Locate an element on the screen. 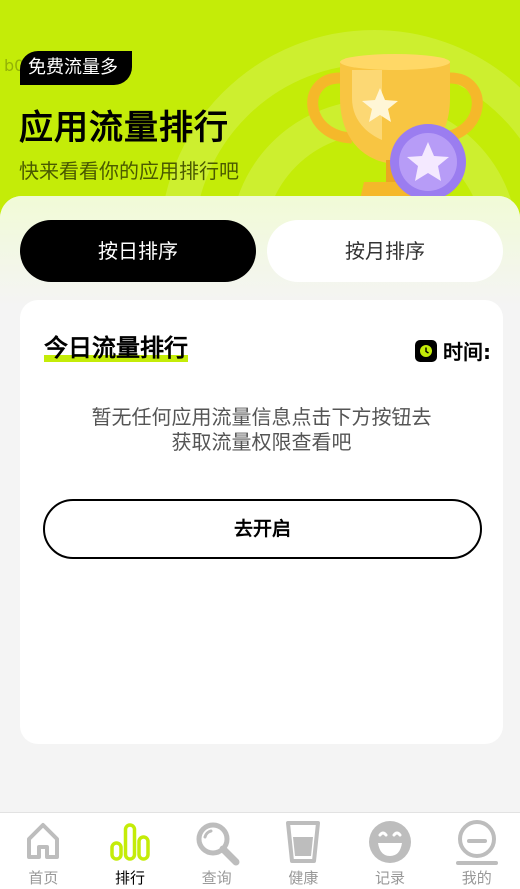 This screenshot has height=889, width=520. card-title: 今日流量排行 is located at coordinates (116, 345).